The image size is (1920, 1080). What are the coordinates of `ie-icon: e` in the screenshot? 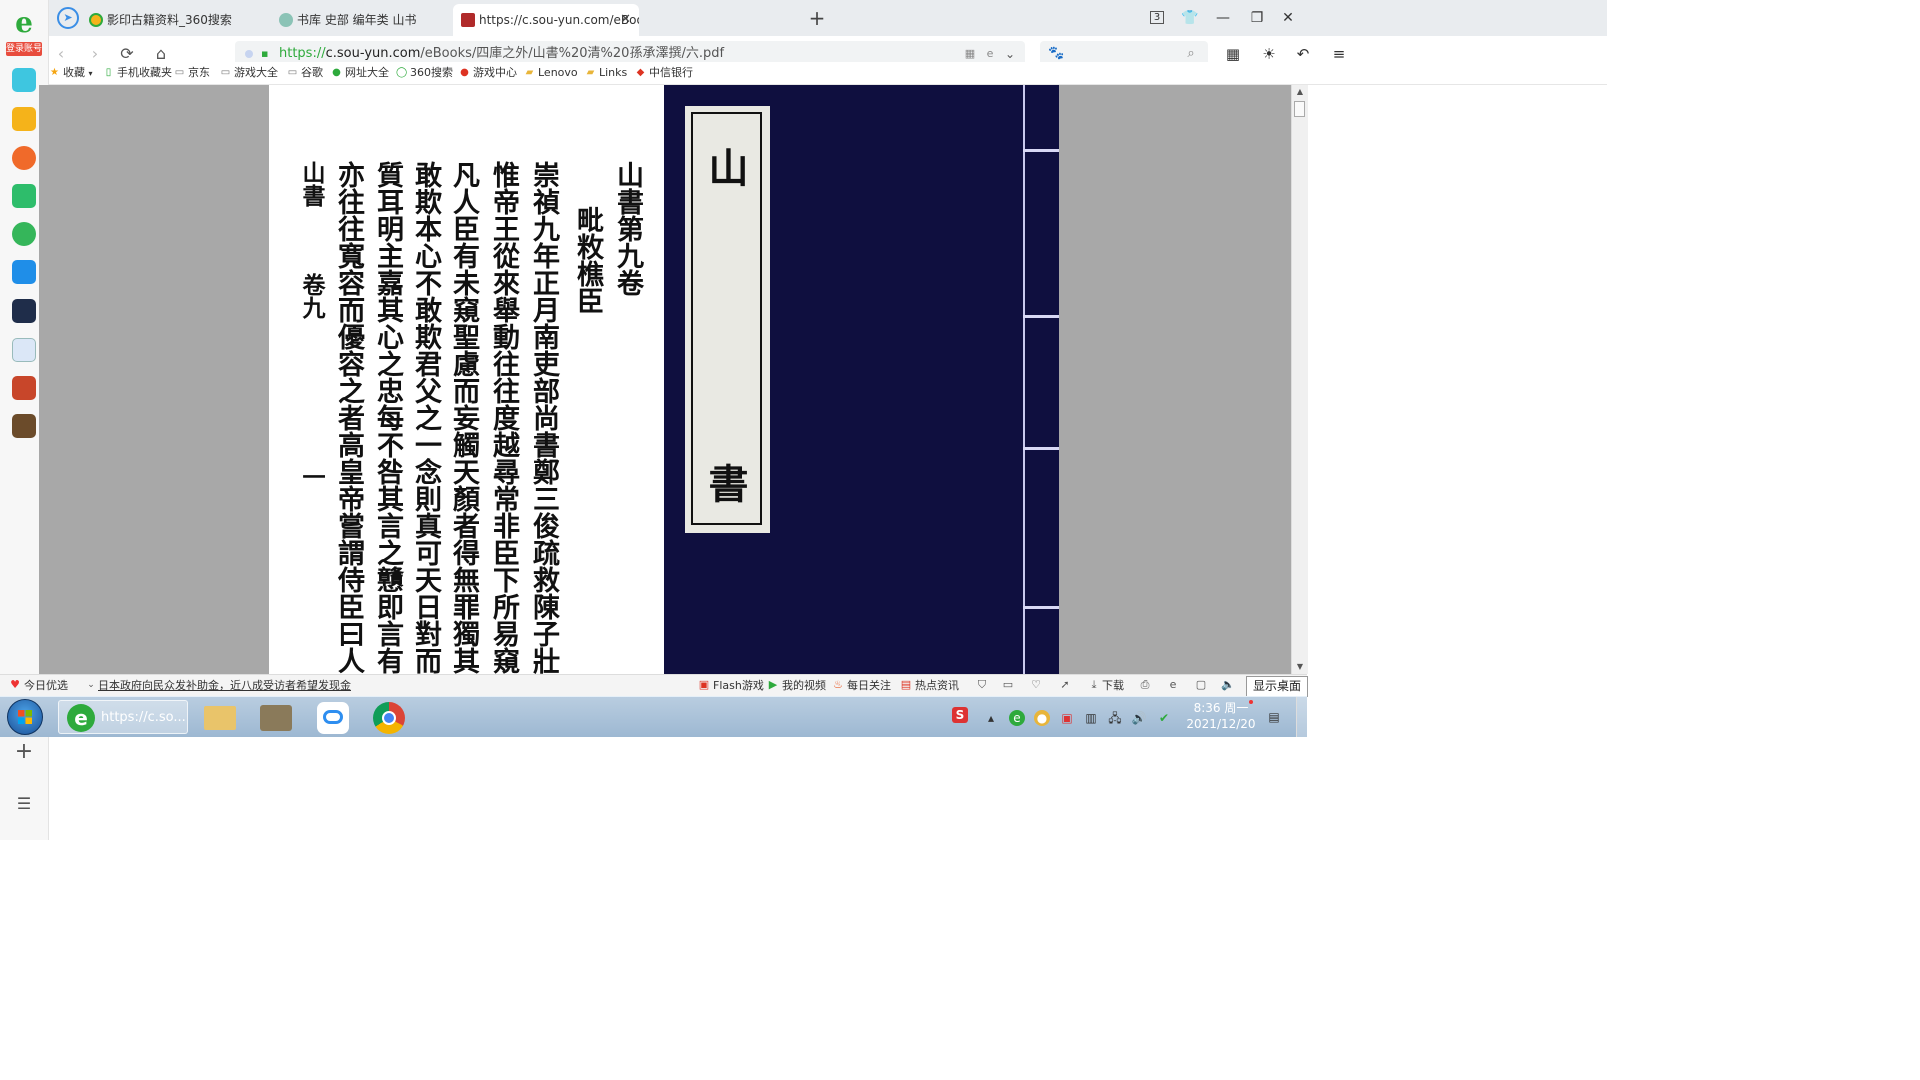 It's located at (1173, 685).